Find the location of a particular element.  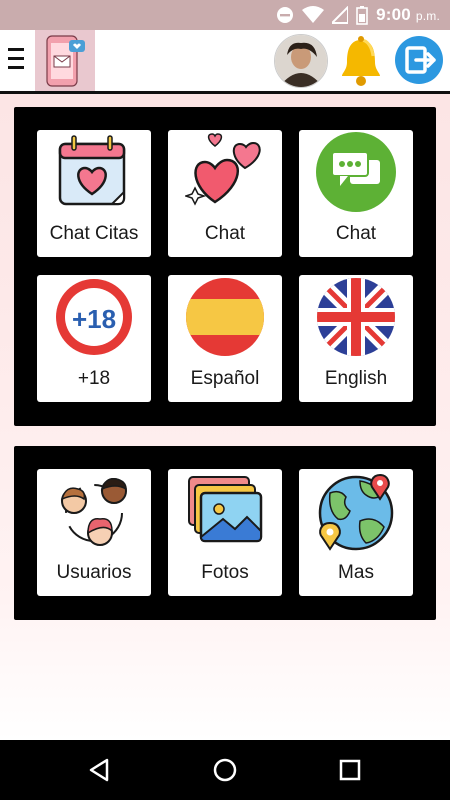

status-bar: 9:00 p.m. is located at coordinates (225, 15).